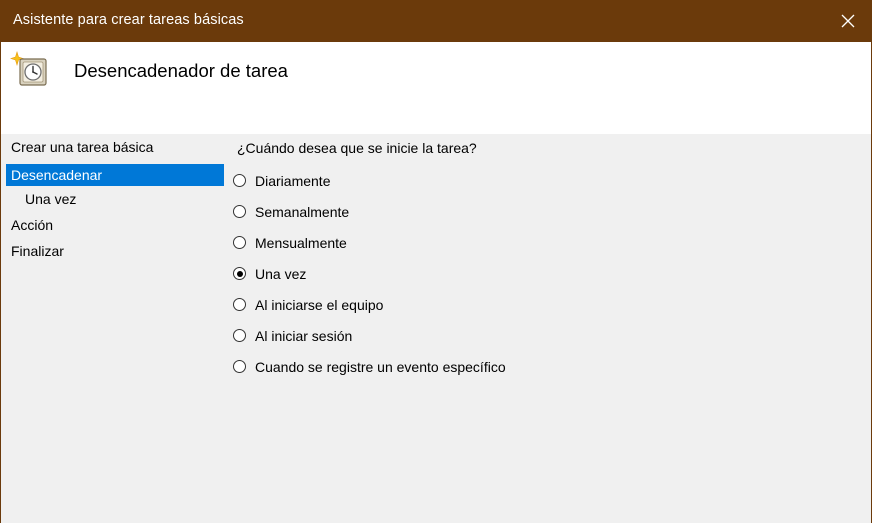 This screenshot has width=872, height=523. I want to click on step-crear-tarea-basica: Crear una tarea básica, so click(115, 149).